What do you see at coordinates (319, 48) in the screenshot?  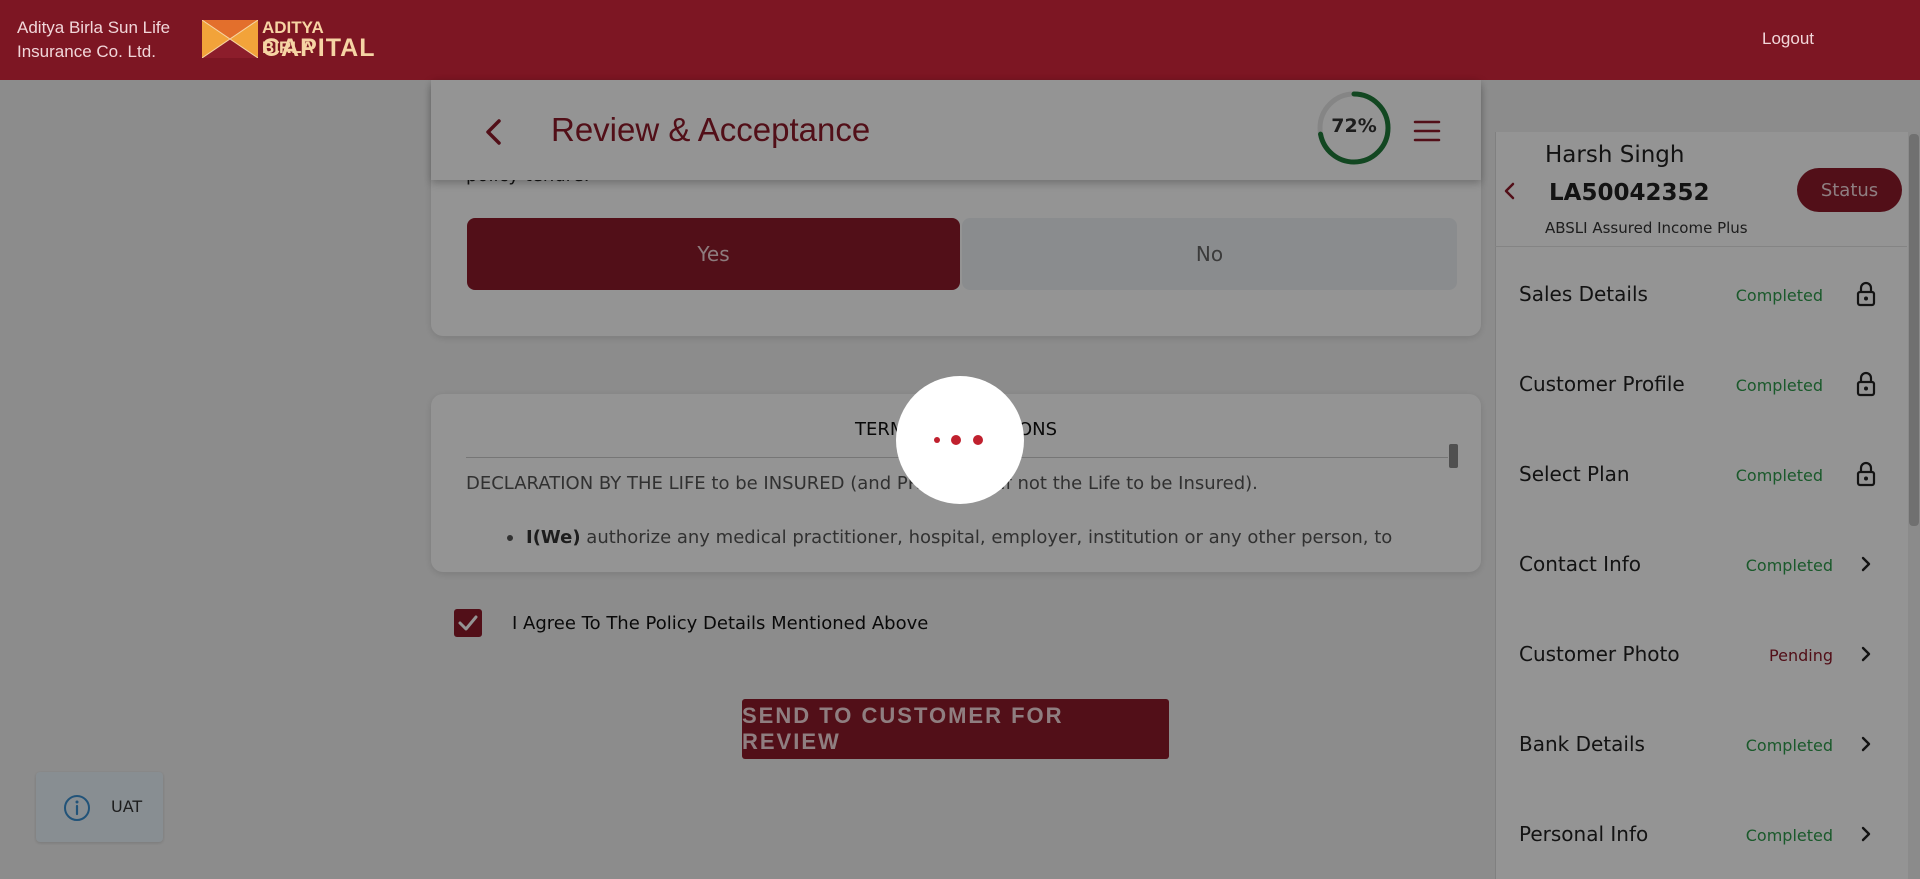 I see `logo-text-line2: CAPITAL` at bounding box center [319, 48].